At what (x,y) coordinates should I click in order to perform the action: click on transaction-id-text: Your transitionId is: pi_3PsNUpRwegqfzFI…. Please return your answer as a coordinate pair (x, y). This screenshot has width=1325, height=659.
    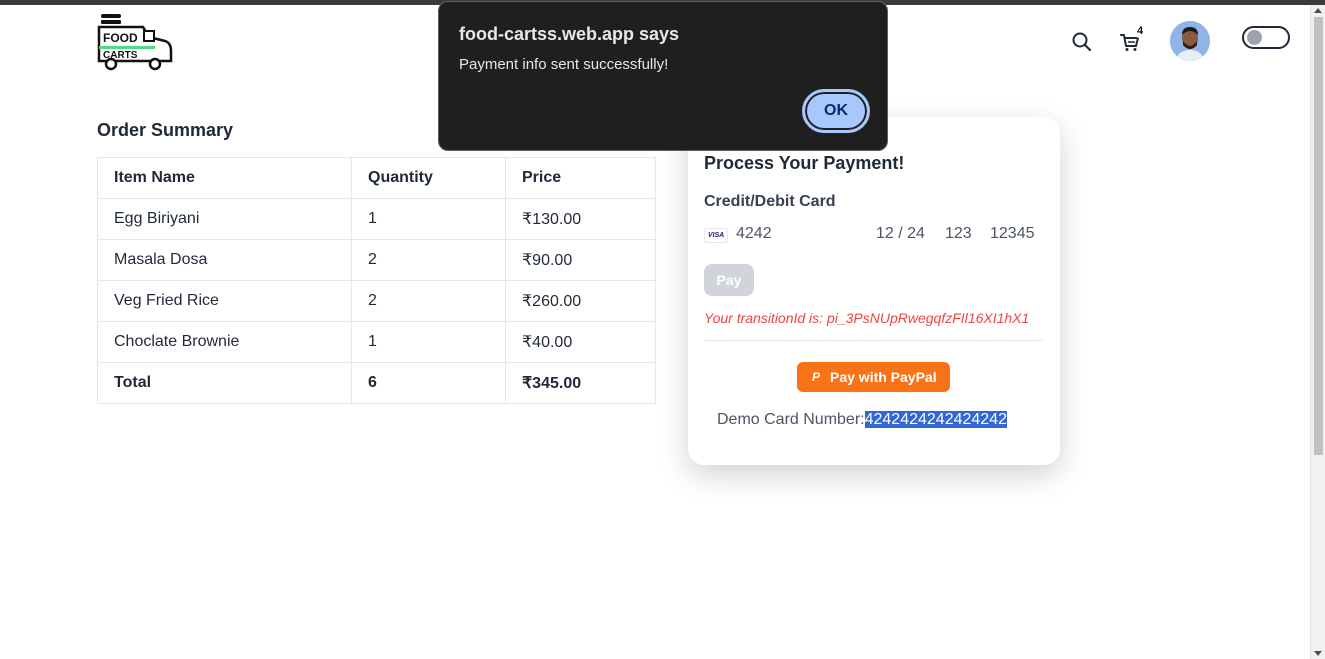
    Looking at the image, I should click on (867, 318).